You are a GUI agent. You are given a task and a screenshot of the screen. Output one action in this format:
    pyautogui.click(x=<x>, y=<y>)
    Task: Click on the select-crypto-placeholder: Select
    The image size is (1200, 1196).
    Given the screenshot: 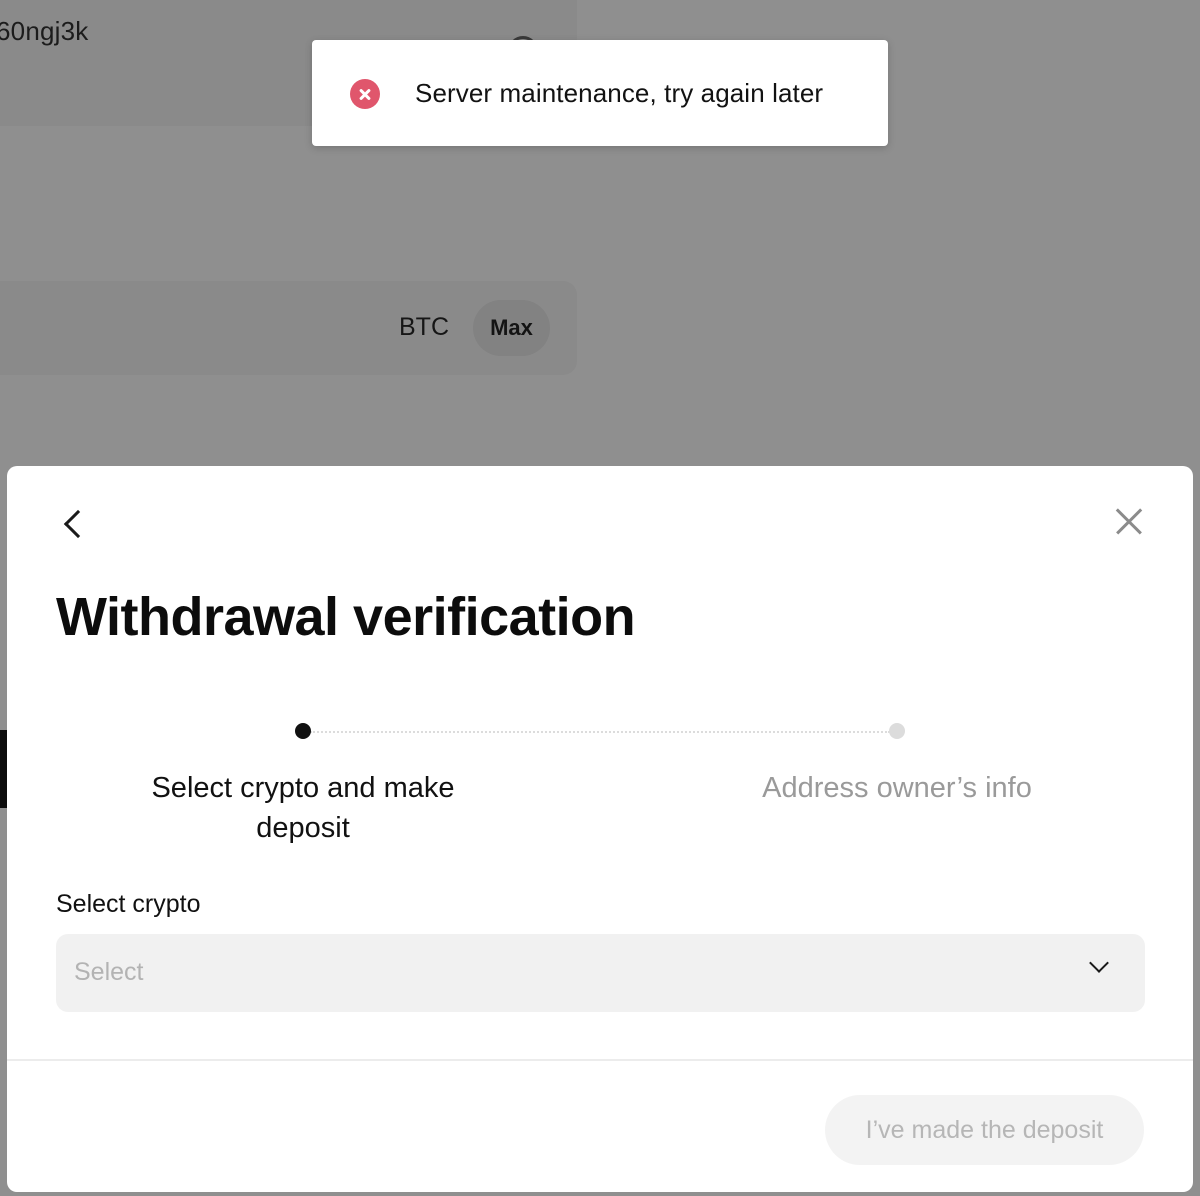 What is the action you would take?
    pyautogui.click(x=109, y=972)
    